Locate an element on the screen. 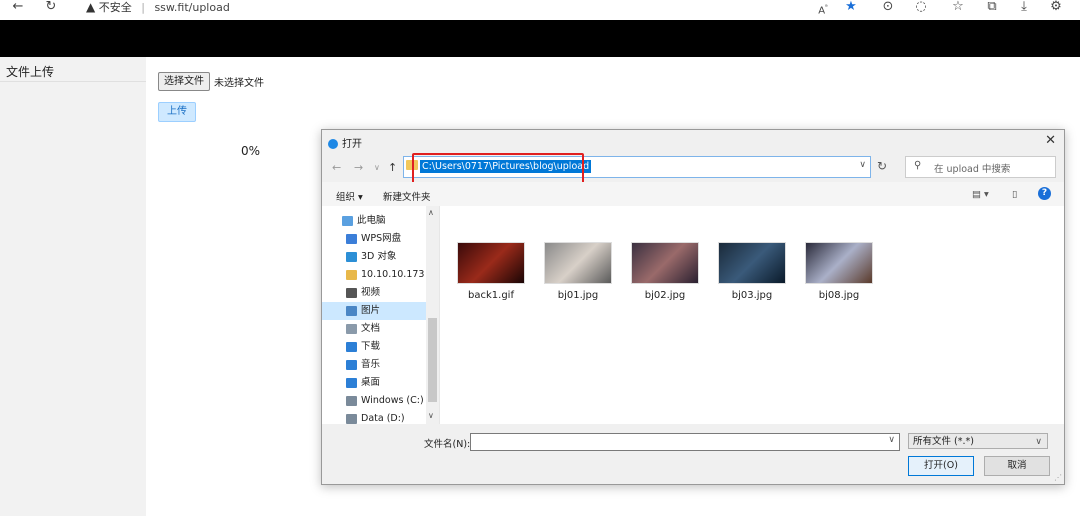  file-name: back1.gif is located at coordinates (491, 295).